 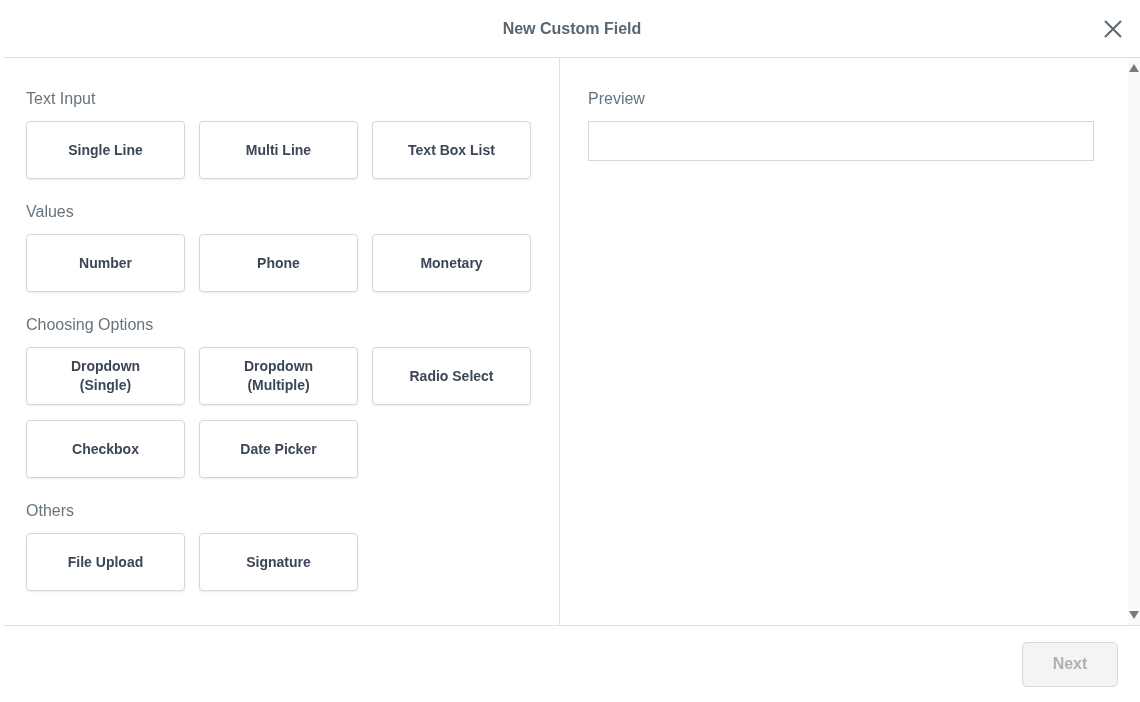 What do you see at coordinates (50, 511) in the screenshot?
I see `section-heading: Others` at bounding box center [50, 511].